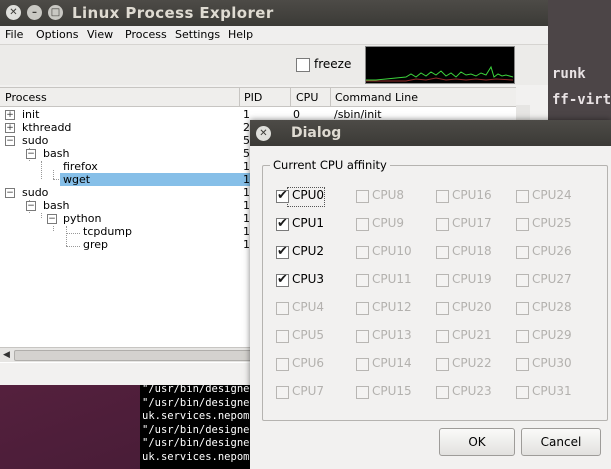  What do you see at coordinates (430, 133) in the screenshot?
I see `dialog-title-bar: ✕ Dialog` at bounding box center [430, 133].